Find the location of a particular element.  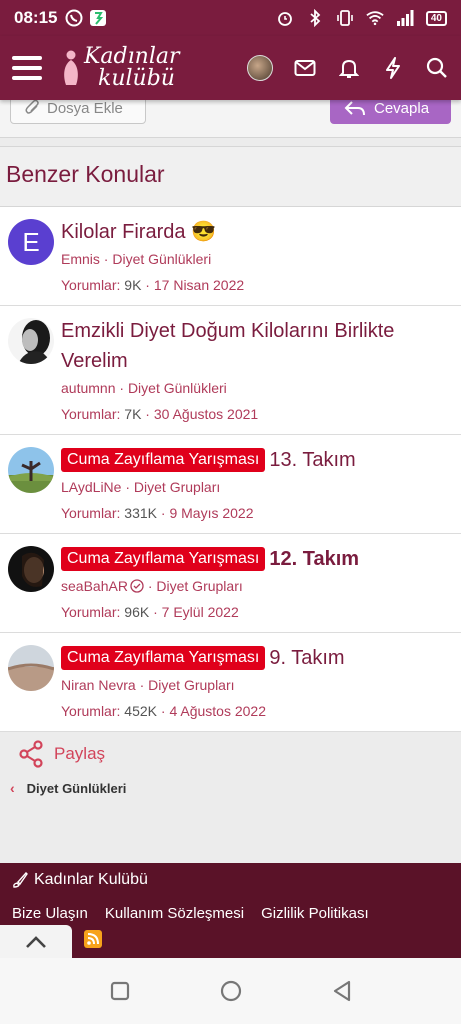

replies-count: 9K is located at coordinates (133, 285).